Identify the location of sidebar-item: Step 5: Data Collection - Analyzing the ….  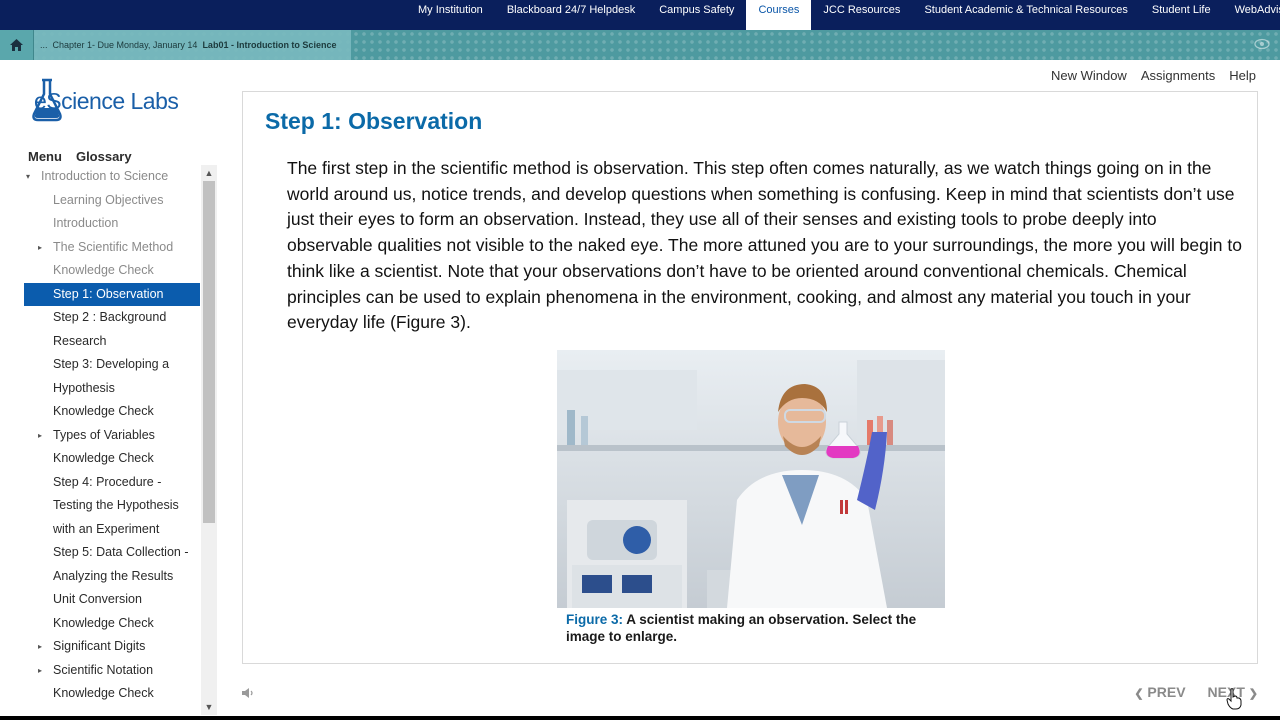
(112, 564).